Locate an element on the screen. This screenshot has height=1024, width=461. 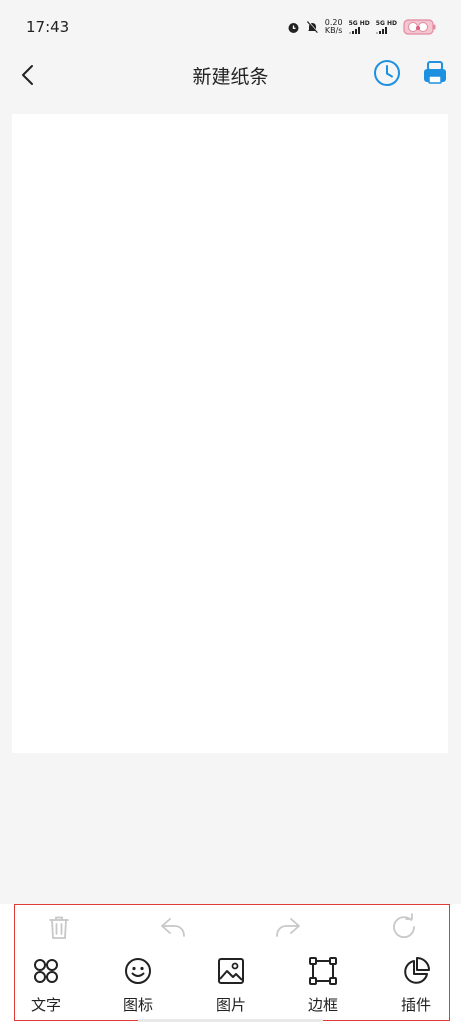
border-icon is located at coordinates (323, 971).